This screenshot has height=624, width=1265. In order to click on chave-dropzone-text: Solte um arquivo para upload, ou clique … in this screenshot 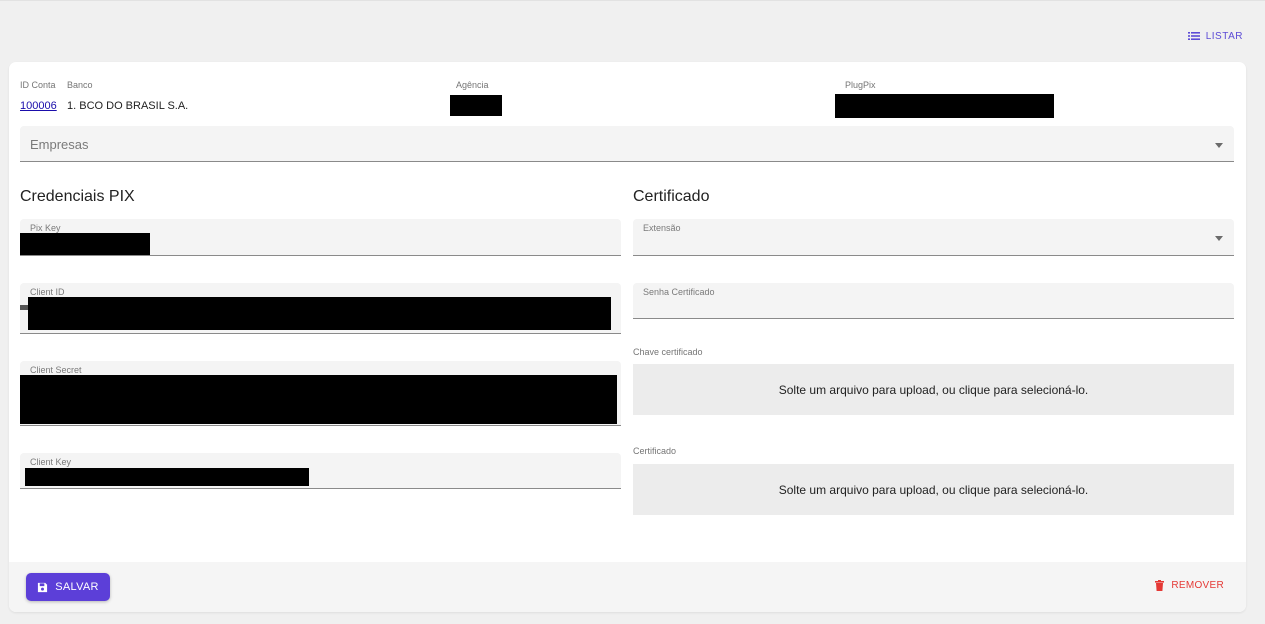, I will do `click(933, 389)`.